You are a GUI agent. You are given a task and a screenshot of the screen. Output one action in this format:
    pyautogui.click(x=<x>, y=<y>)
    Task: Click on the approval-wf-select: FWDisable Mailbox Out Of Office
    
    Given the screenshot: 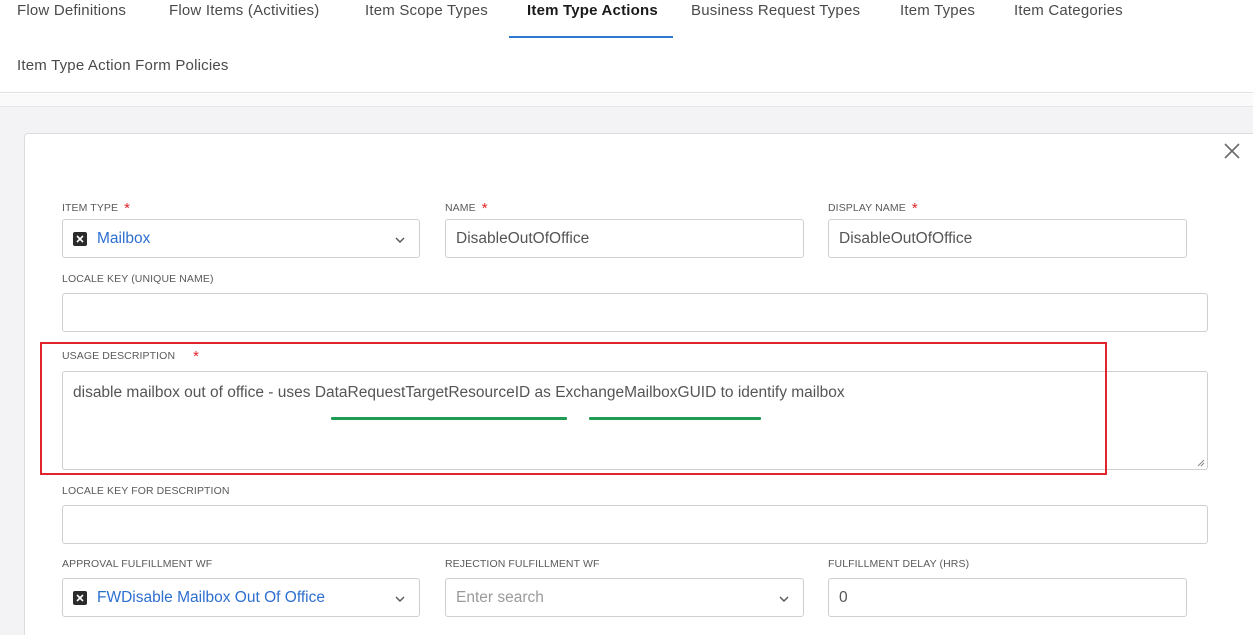 What is the action you would take?
    pyautogui.click(x=241, y=597)
    